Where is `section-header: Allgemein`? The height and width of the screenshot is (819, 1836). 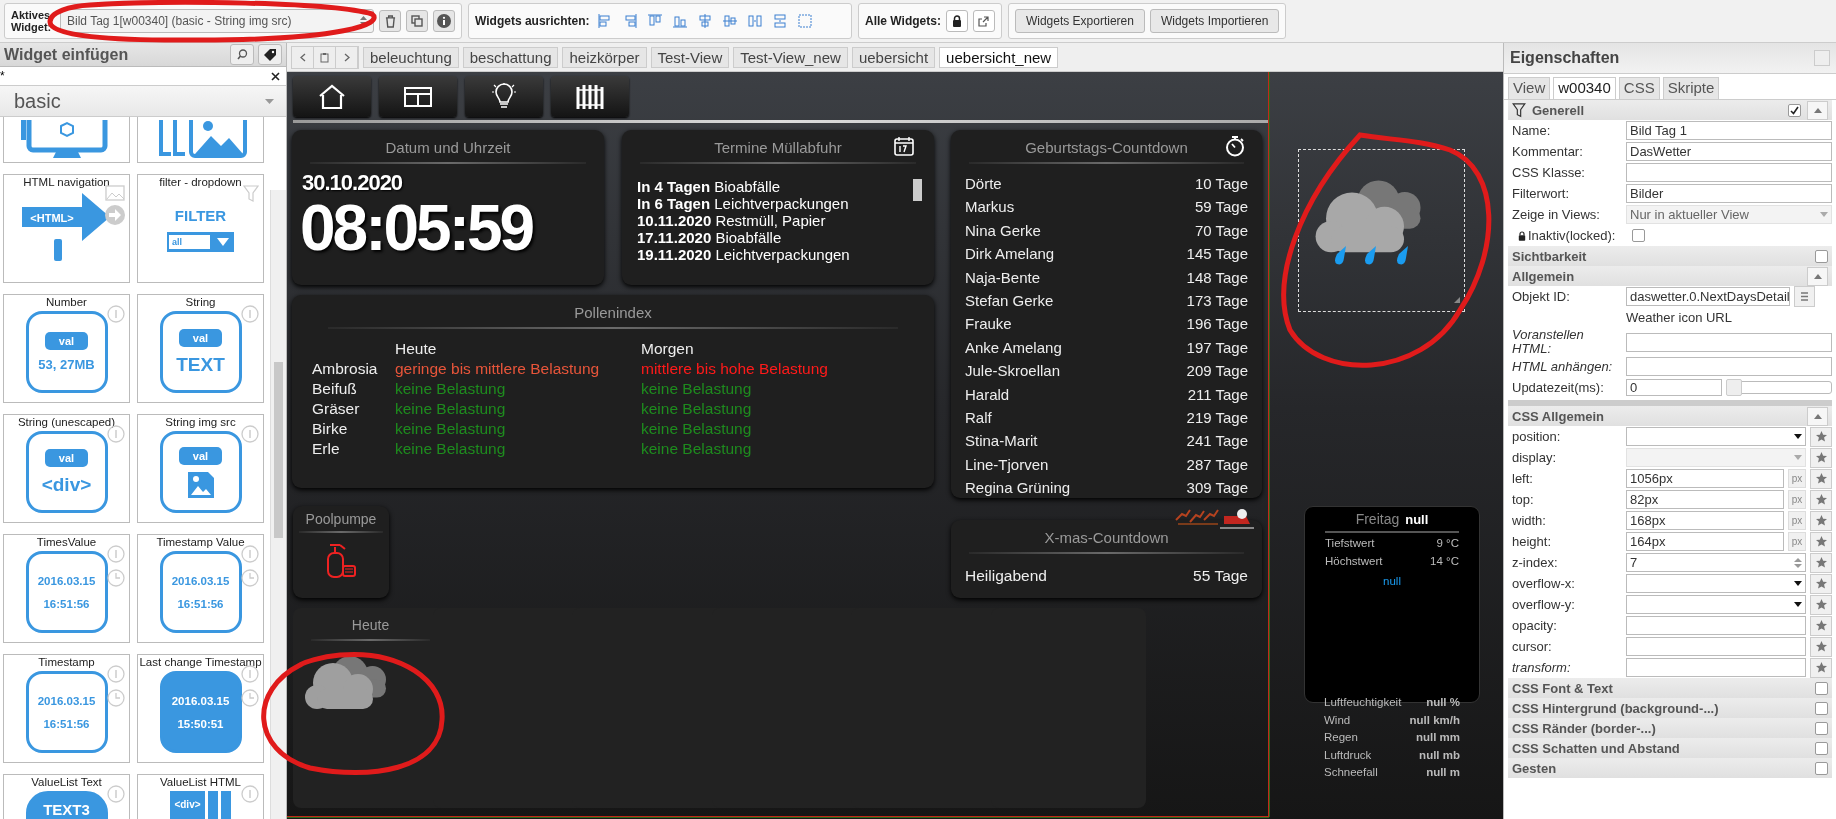 section-header: Allgemein is located at coordinates (1670, 276).